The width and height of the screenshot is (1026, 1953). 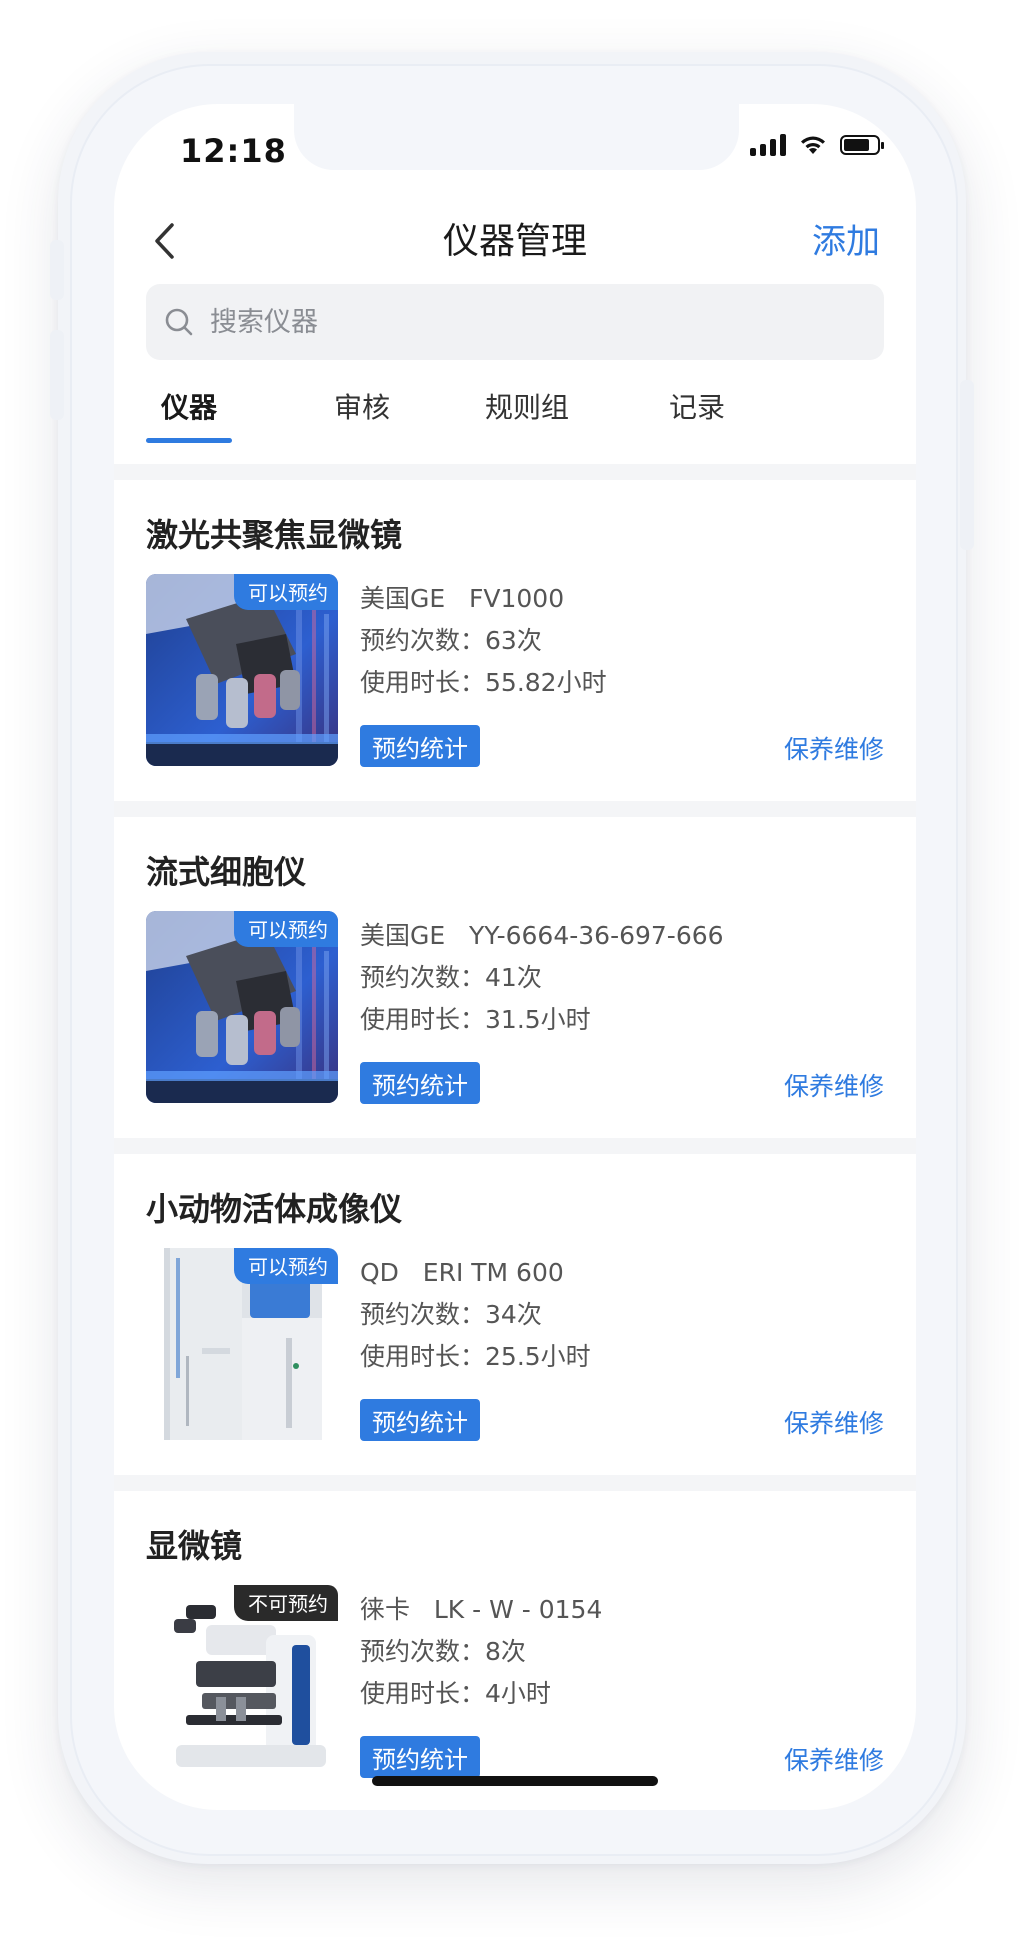 I want to click on tab-instruments: 仪器, so click(x=189, y=406).